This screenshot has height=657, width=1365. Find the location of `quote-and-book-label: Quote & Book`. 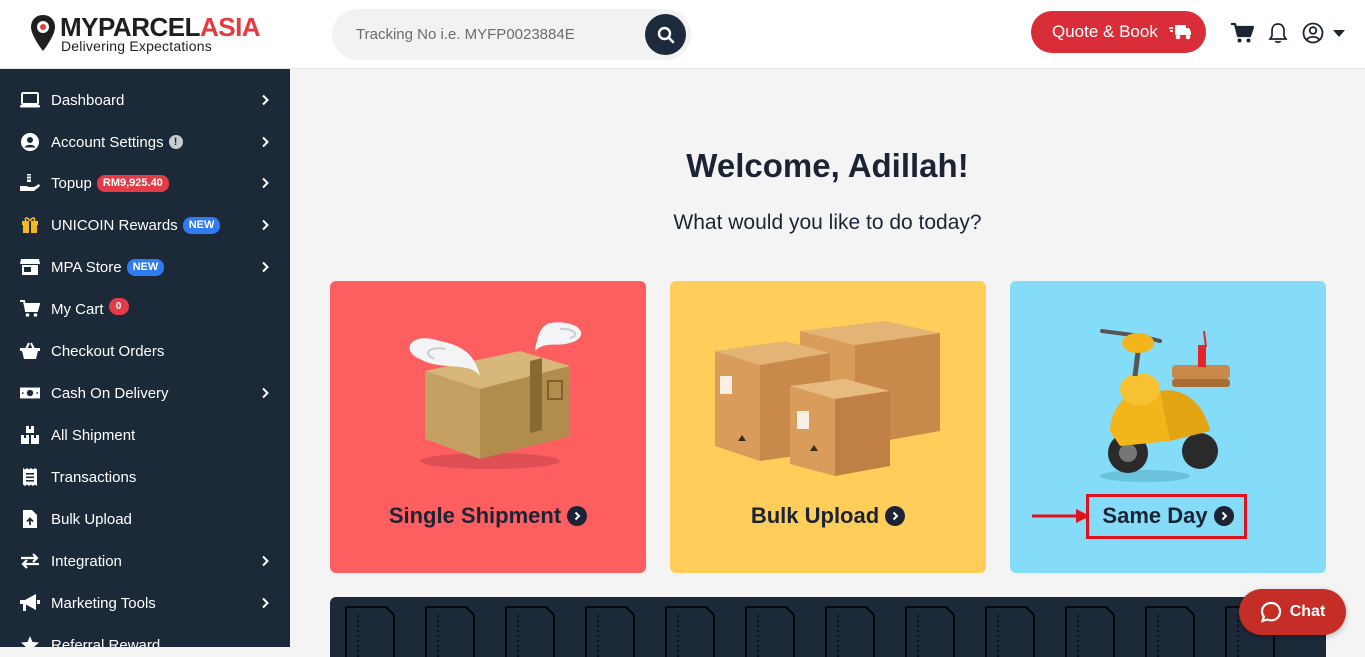

quote-and-book-label: Quote & Book is located at coordinates (1105, 31).